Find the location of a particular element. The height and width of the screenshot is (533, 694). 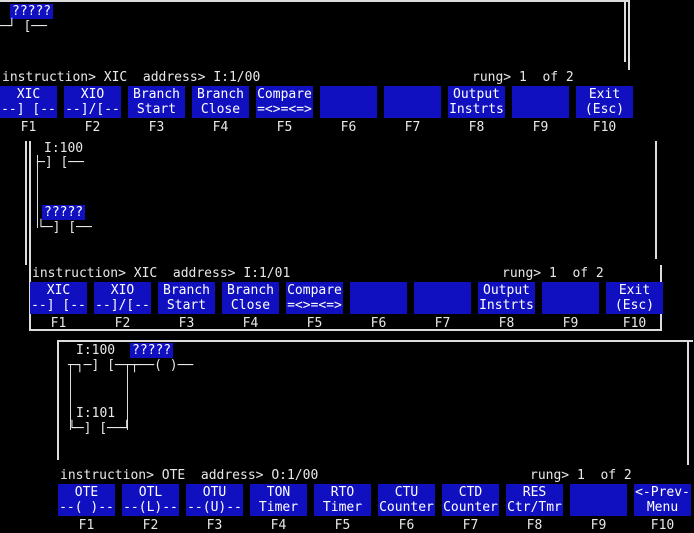

instruction-prompt: instruction> OTE address> O:1/00 is located at coordinates (189, 475).